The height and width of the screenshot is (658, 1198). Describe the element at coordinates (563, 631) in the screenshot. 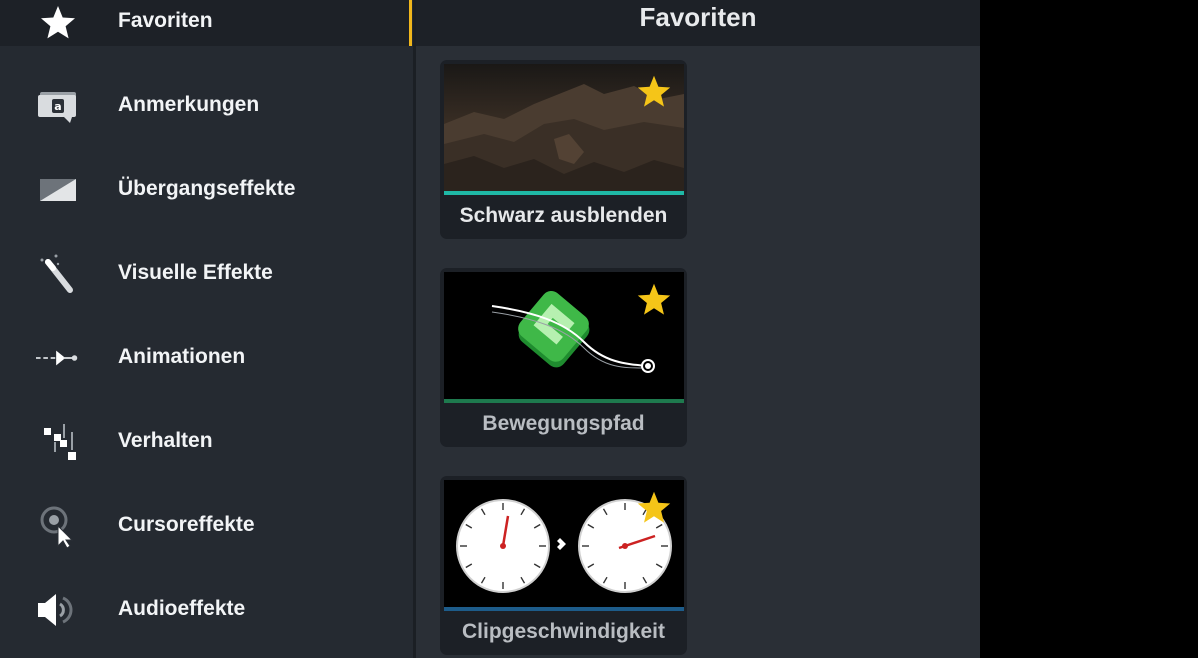

I see `card-label: Clipgeschwindigkeit` at that location.